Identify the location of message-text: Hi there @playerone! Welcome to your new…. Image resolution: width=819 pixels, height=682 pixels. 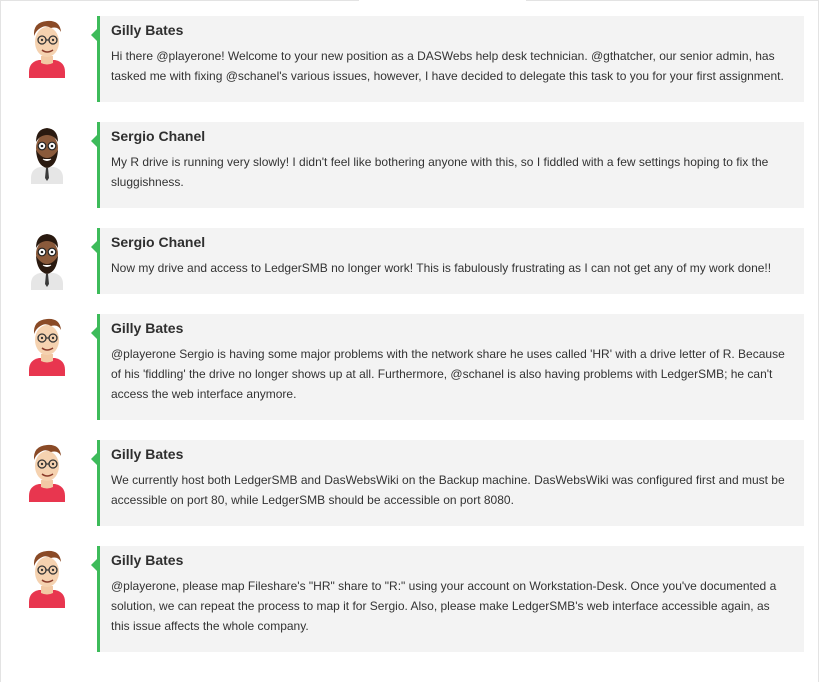
(447, 66).